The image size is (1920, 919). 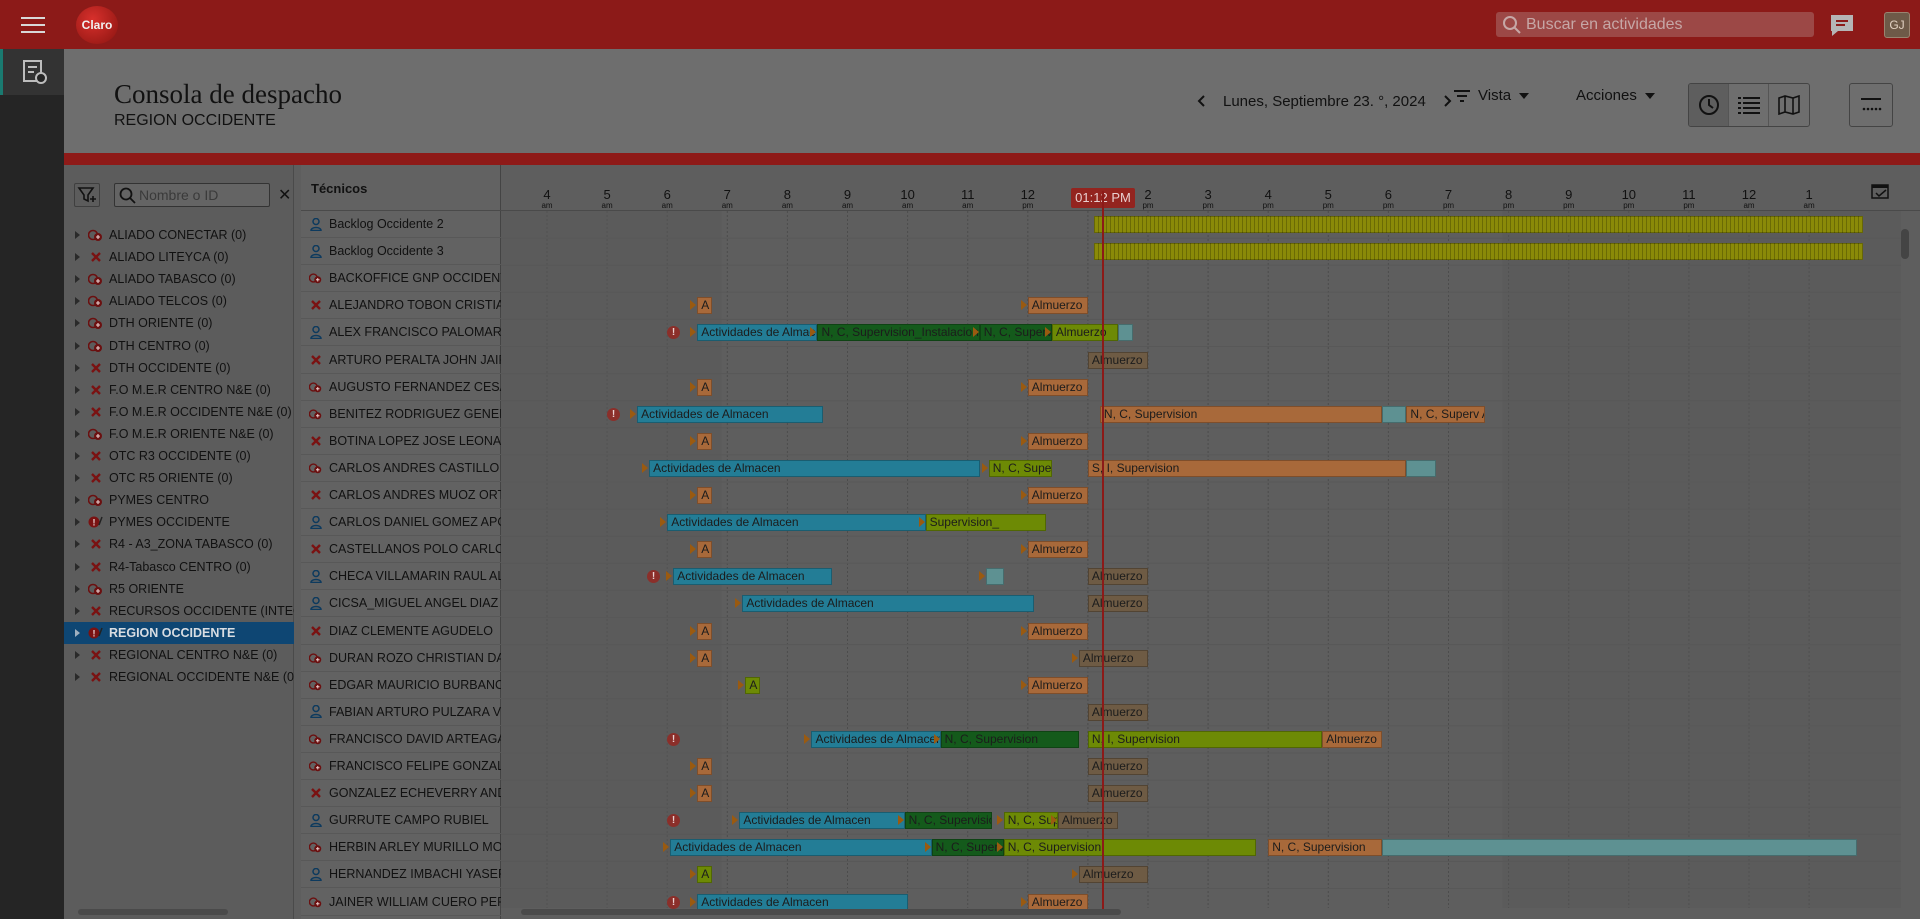 I want to click on more-options-button, so click(x=1871, y=105).